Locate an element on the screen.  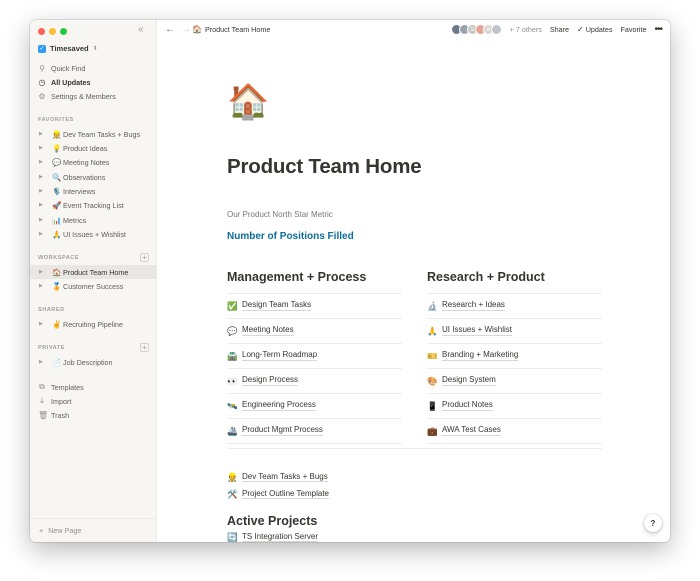
trash-button: 🗑 Trash is located at coordinates (53, 415).